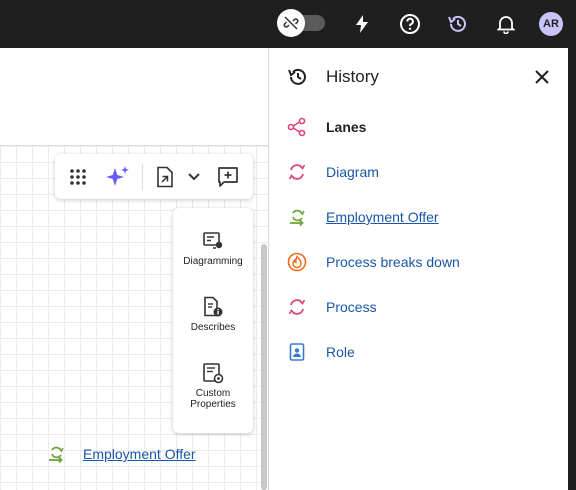 Image resolution: width=576 pixels, height=490 pixels. I want to click on add-comment-icon, so click(228, 177).